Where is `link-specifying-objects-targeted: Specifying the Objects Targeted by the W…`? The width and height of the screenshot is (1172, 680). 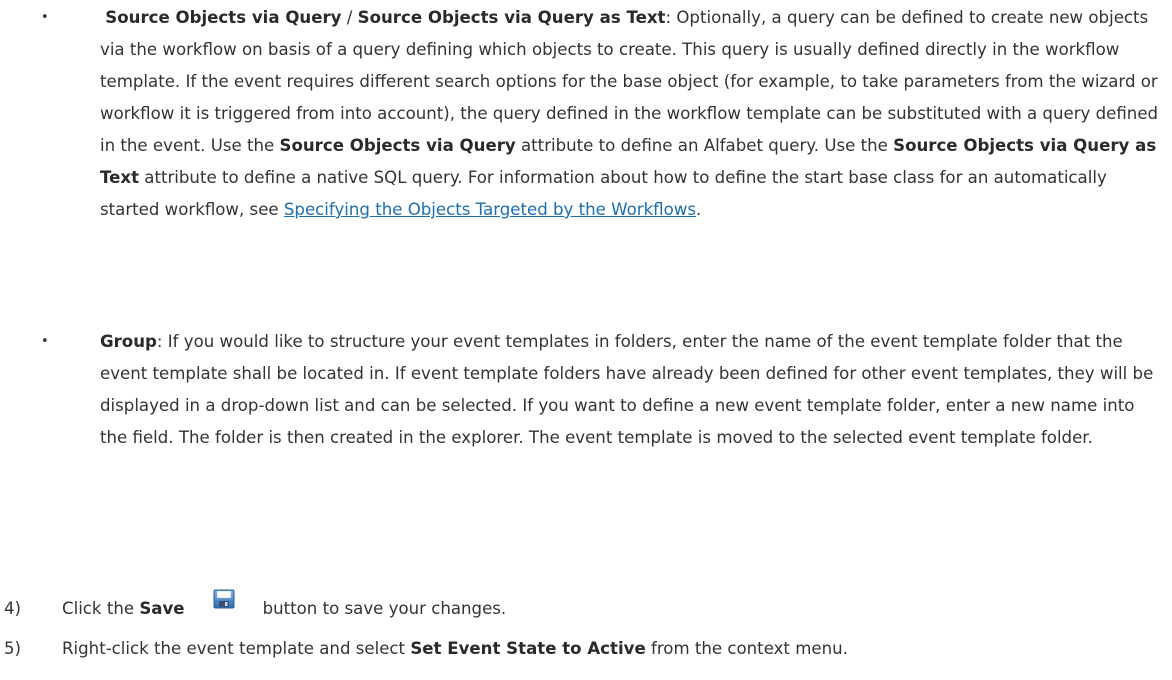 link-specifying-objects-targeted: Specifying the Objects Targeted by the W… is located at coordinates (490, 209).